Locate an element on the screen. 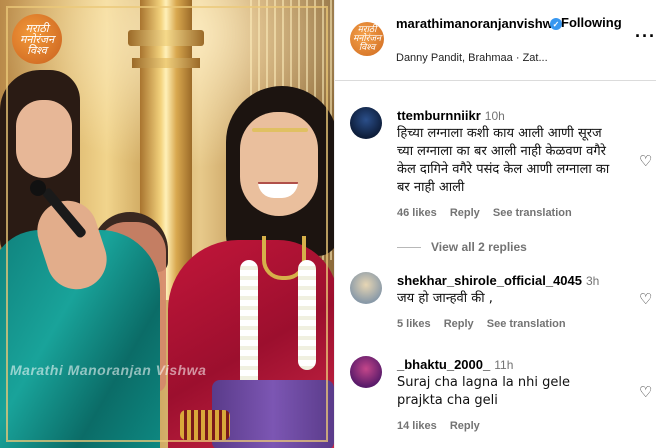 The width and height of the screenshot is (656, 448). comment-likes: 5 likes is located at coordinates (414, 324).